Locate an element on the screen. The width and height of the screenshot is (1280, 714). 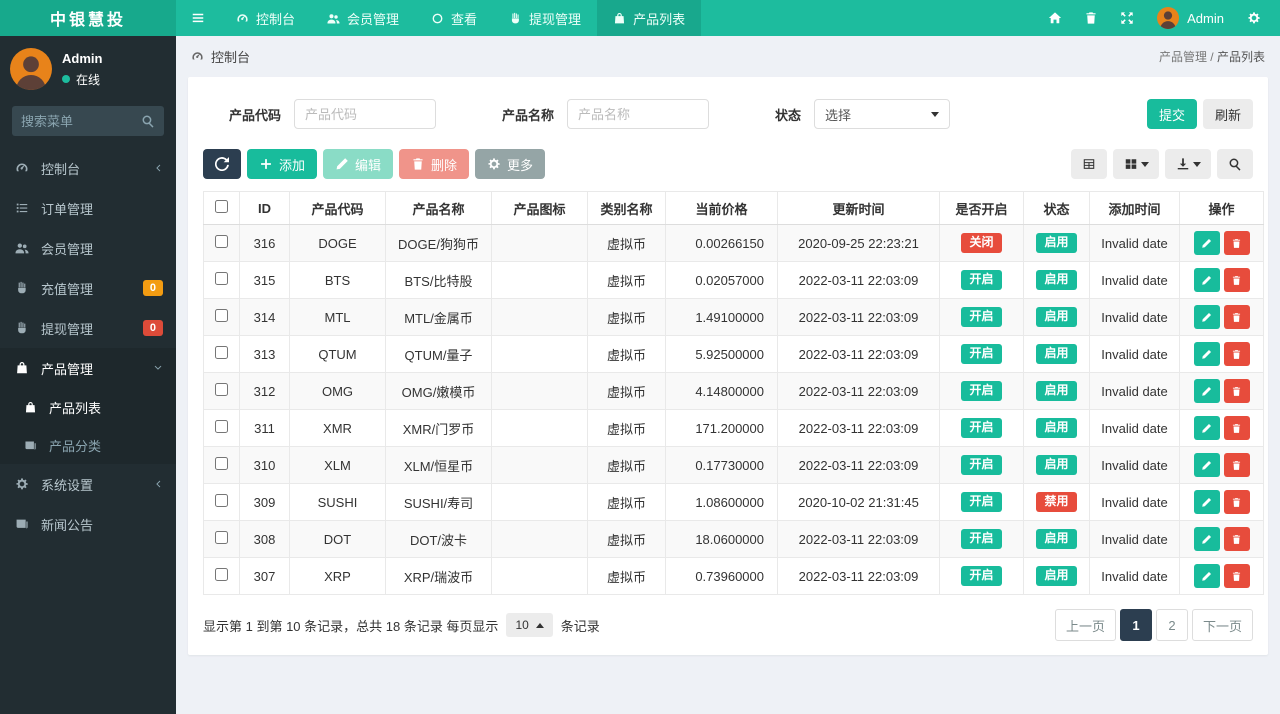
page-size-select: 10 is located at coordinates (529, 625).